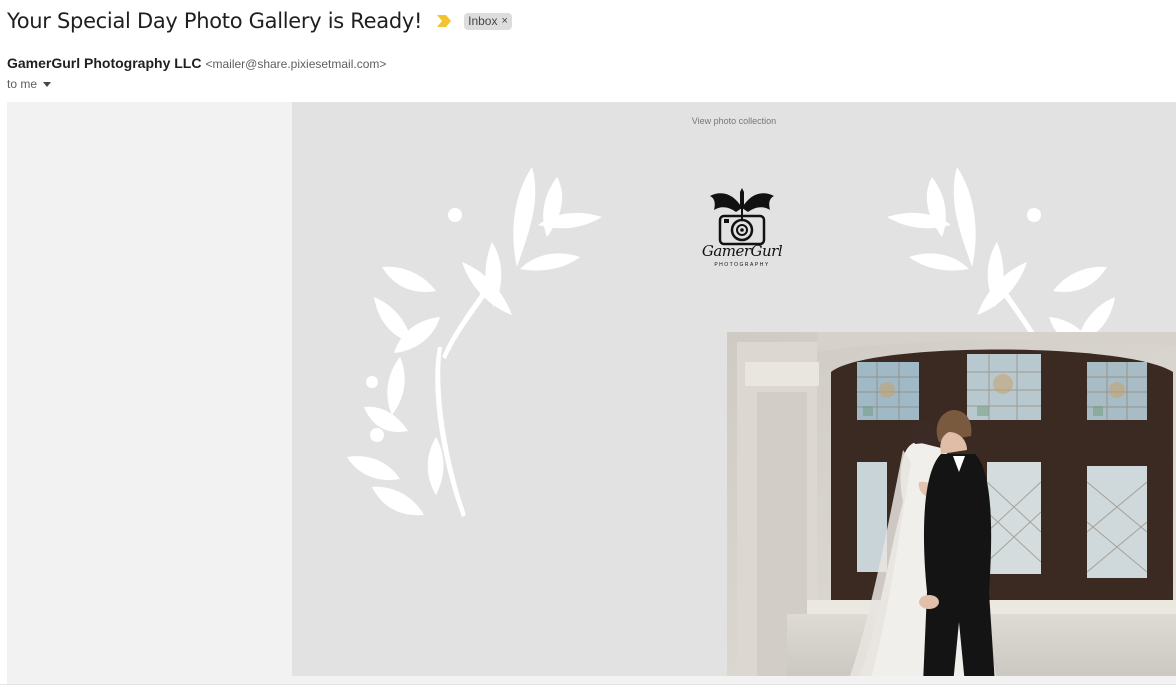 This screenshot has height=696, width=1176. Describe the element at coordinates (742, 251) in the screenshot. I see `logo-wordmark: GamerGurl` at that location.